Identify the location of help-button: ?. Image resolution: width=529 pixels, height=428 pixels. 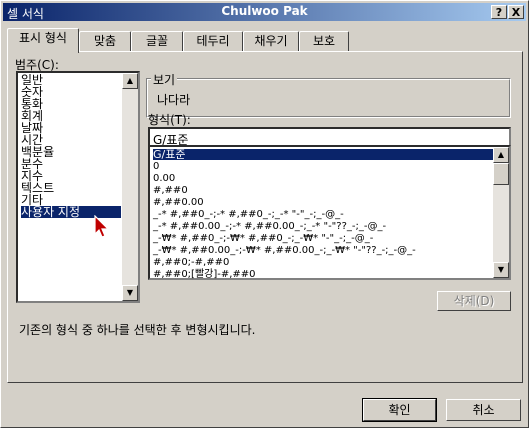
(499, 12).